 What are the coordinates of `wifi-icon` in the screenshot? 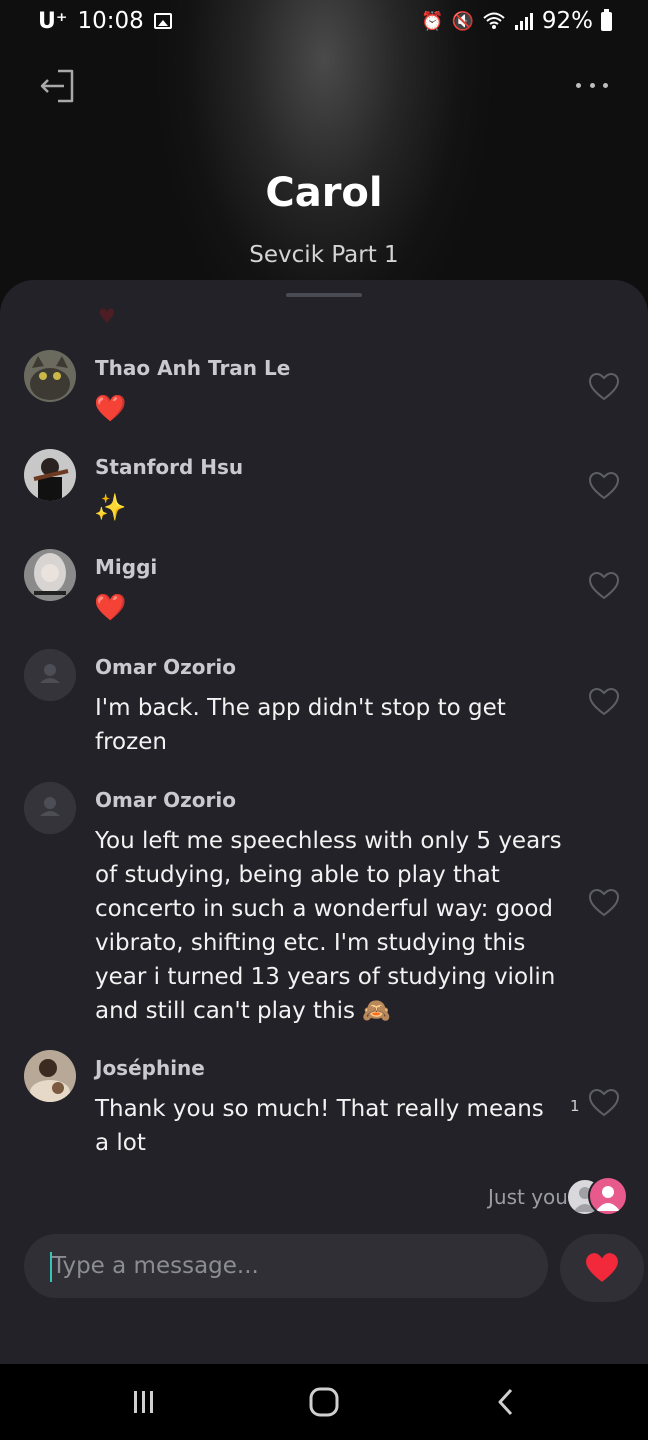 It's located at (494, 20).